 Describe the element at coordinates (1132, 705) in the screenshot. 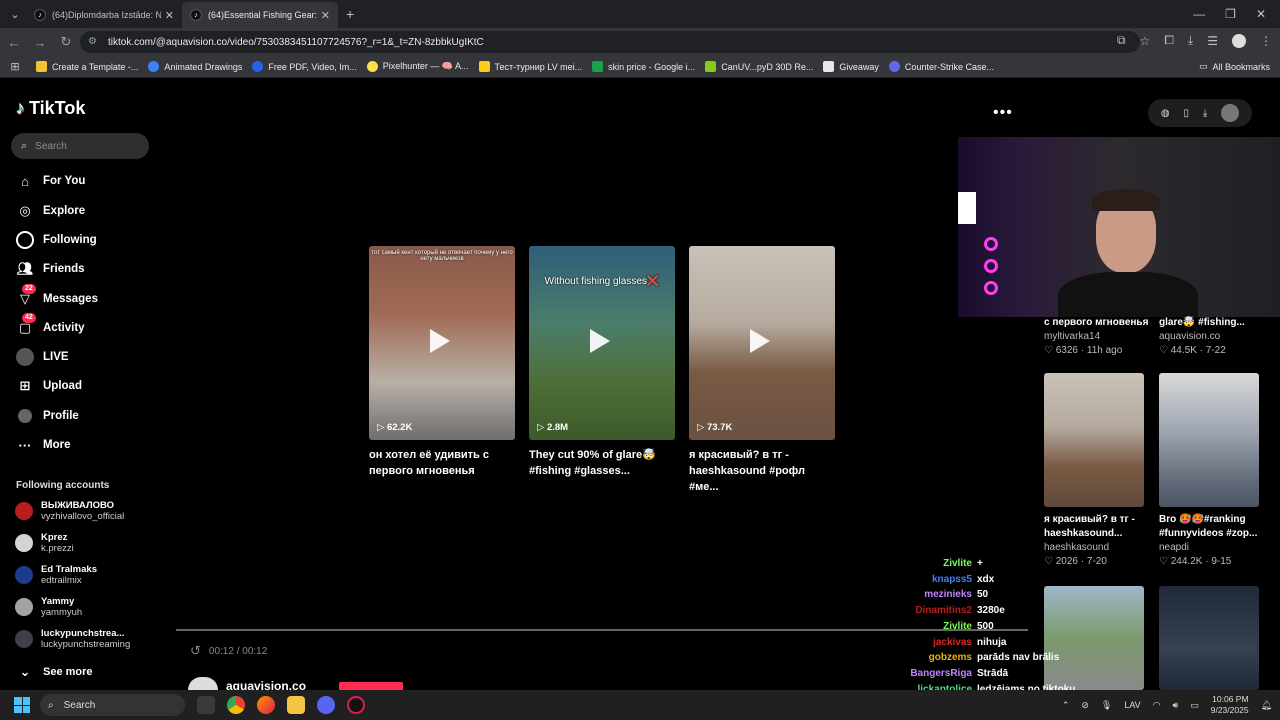

I see `language-indicator: LAV` at that location.